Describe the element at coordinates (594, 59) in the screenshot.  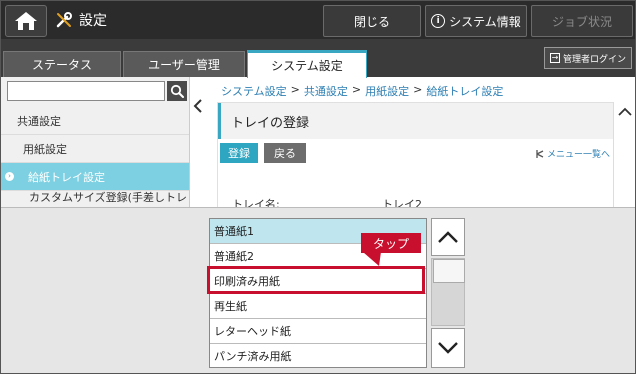
I see `admin-login-label: 管理者ログイン` at that location.